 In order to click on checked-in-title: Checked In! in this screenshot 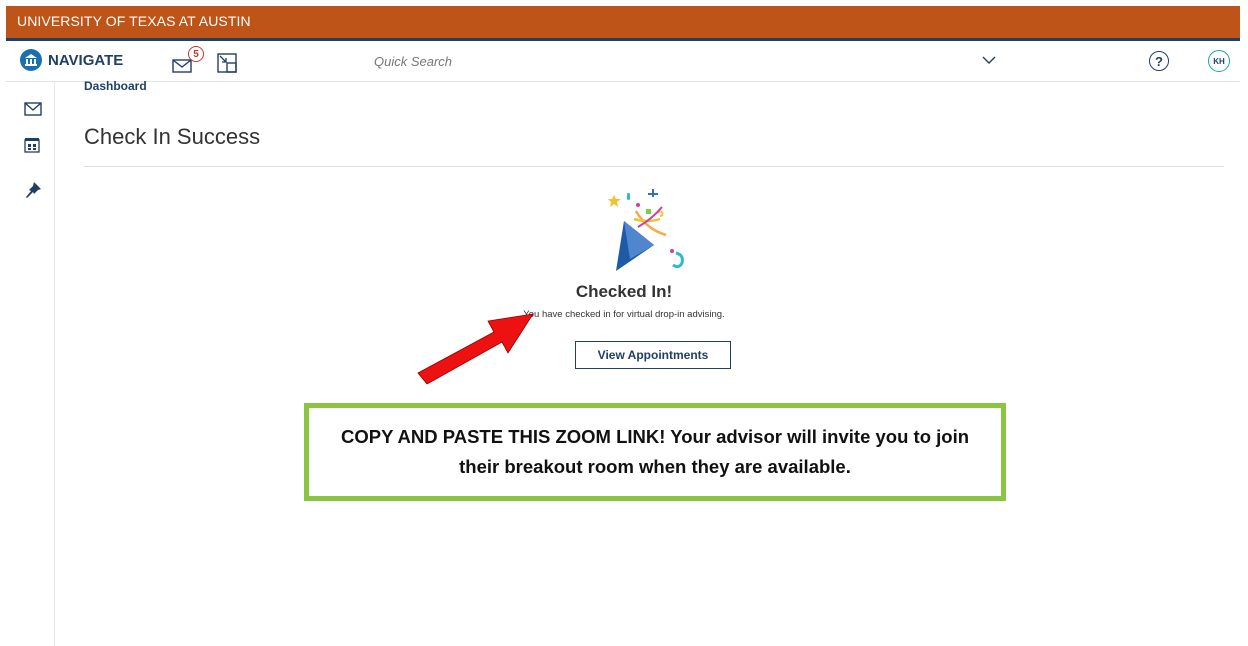, I will do `click(624, 291)`.